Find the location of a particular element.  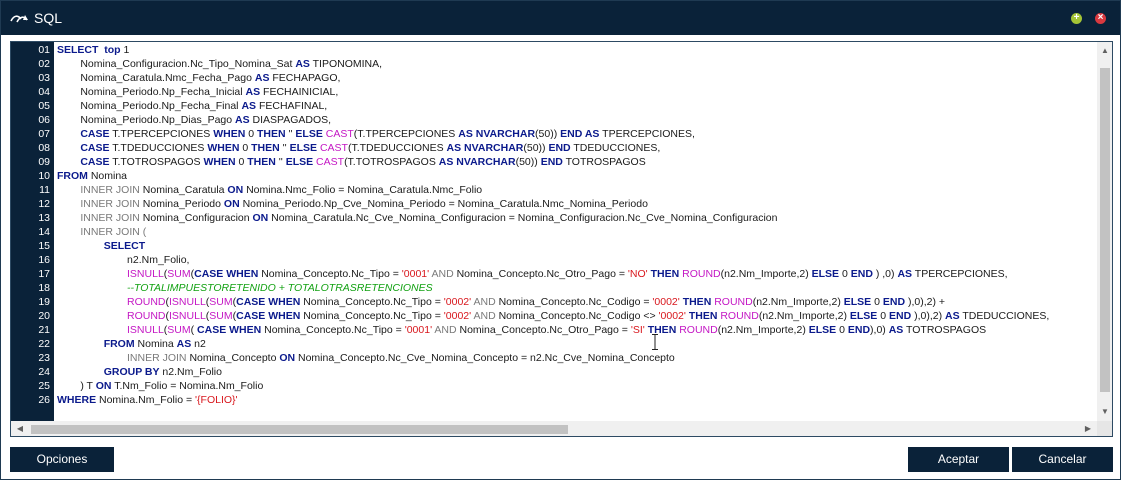

code-token: top is located at coordinates (112, 50).